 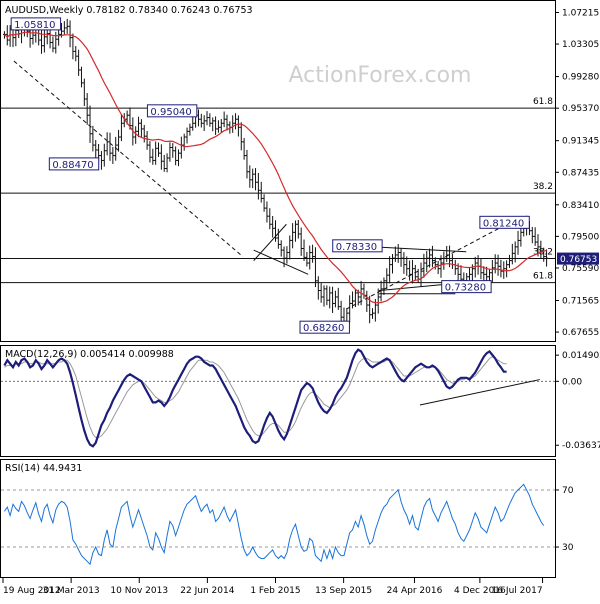 I want to click on price-tick-label: 0.91345, so click(x=580, y=142).